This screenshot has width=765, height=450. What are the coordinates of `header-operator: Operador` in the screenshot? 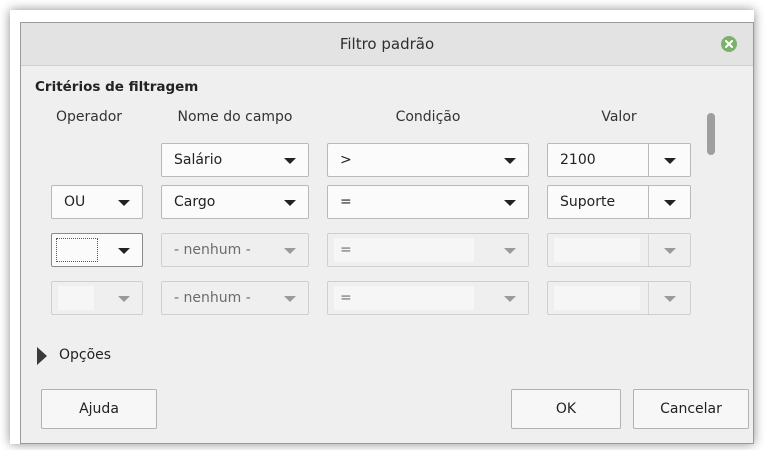 It's located at (89, 117).